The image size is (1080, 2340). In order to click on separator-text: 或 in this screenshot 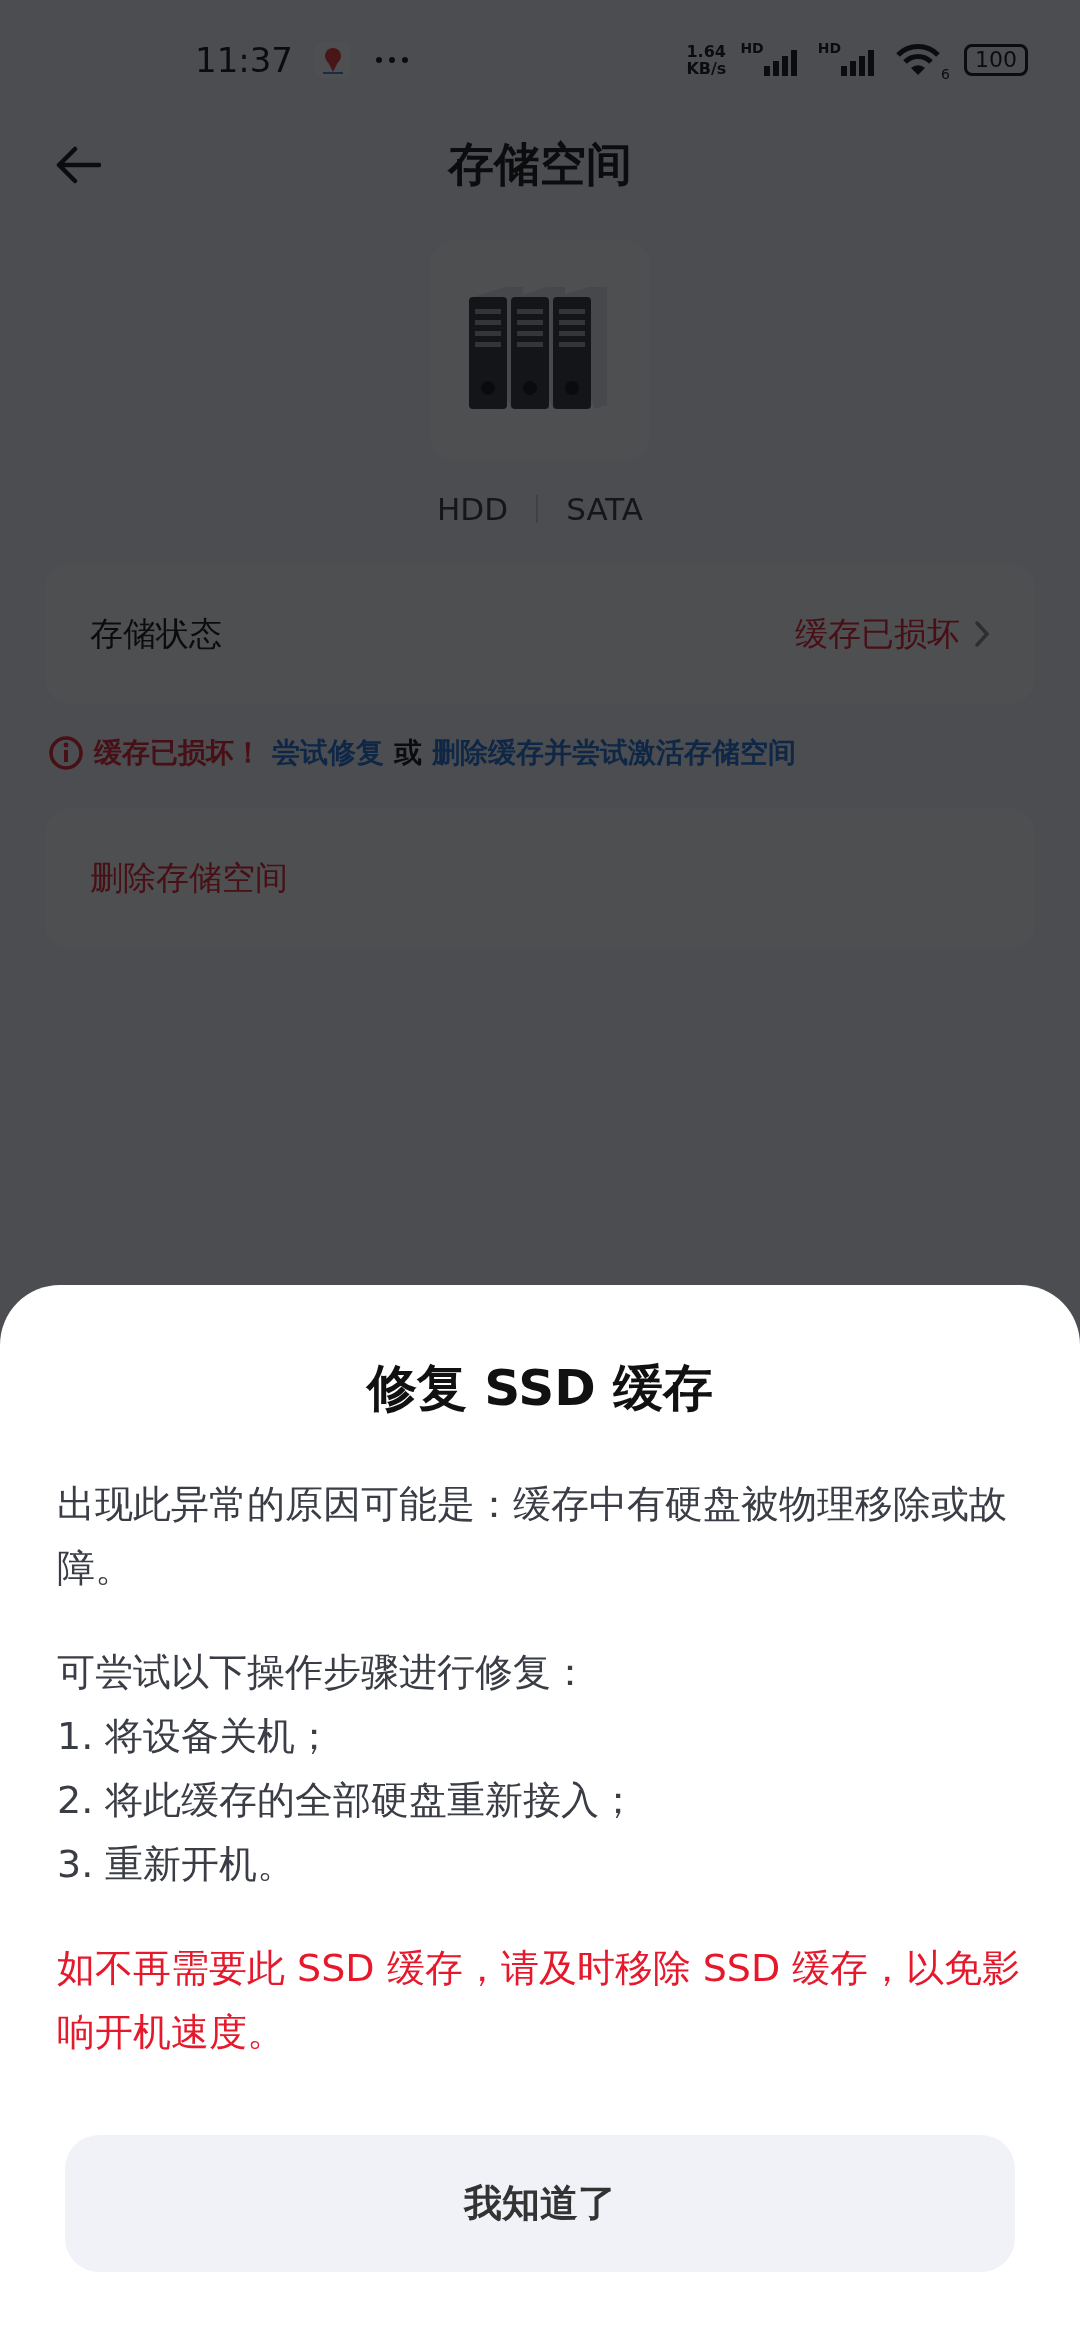, I will do `click(408, 753)`.